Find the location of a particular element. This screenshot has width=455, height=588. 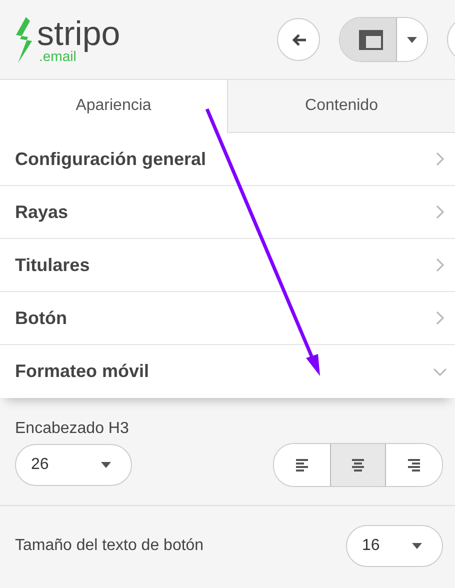

align-left-icon is located at coordinates (302, 465).